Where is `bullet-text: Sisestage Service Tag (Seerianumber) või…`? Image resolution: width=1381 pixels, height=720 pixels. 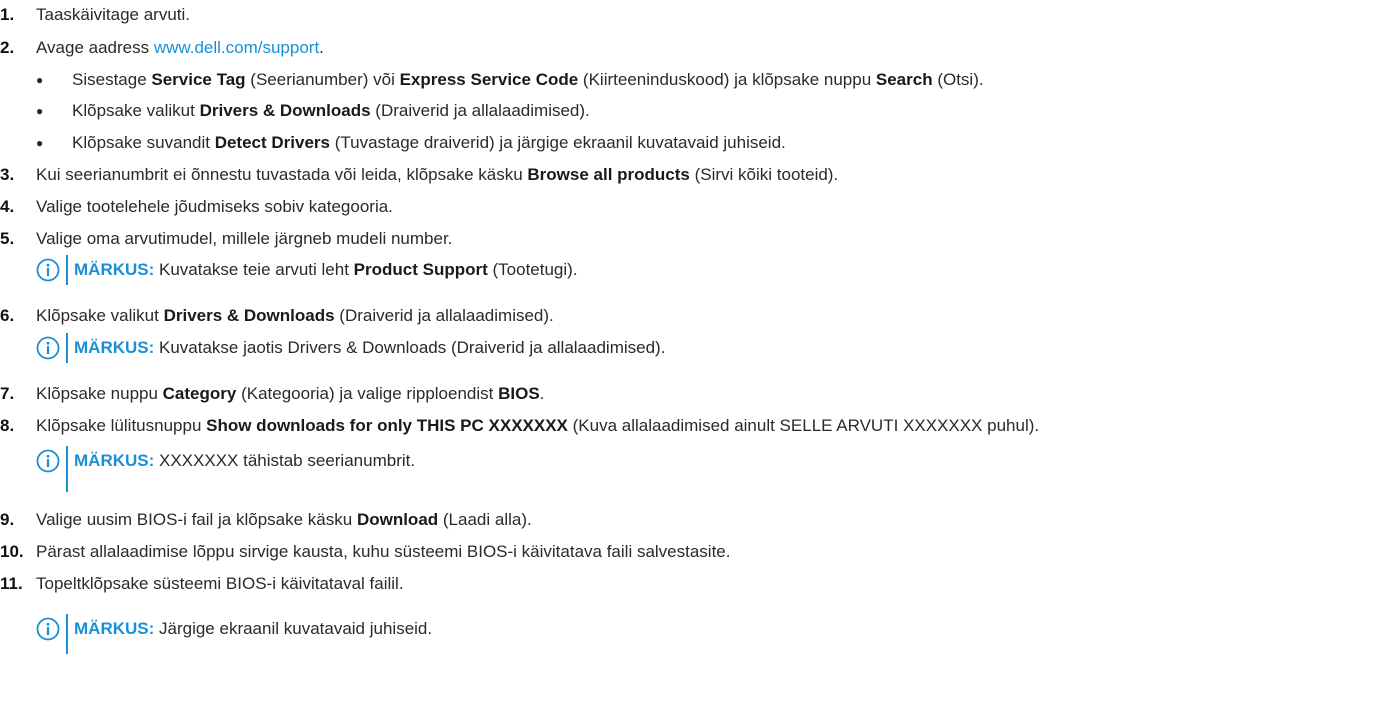
bullet-text: Sisestage Service Tag (Seerianumber) või… is located at coordinates (528, 79).